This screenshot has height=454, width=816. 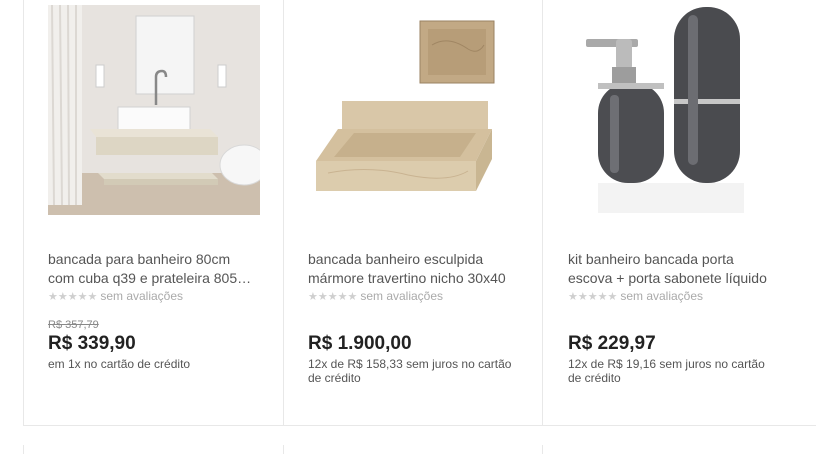 What do you see at coordinates (419, 425) in the screenshot?
I see `row-divider` at bounding box center [419, 425].